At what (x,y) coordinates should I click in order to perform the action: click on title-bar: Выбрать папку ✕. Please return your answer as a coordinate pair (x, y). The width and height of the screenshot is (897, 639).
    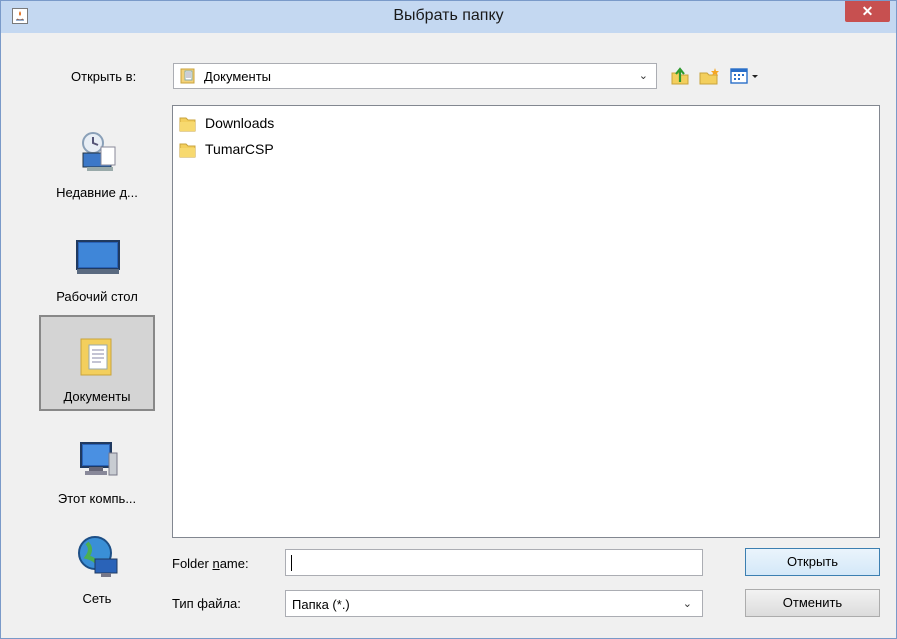
    Looking at the image, I should click on (448, 17).